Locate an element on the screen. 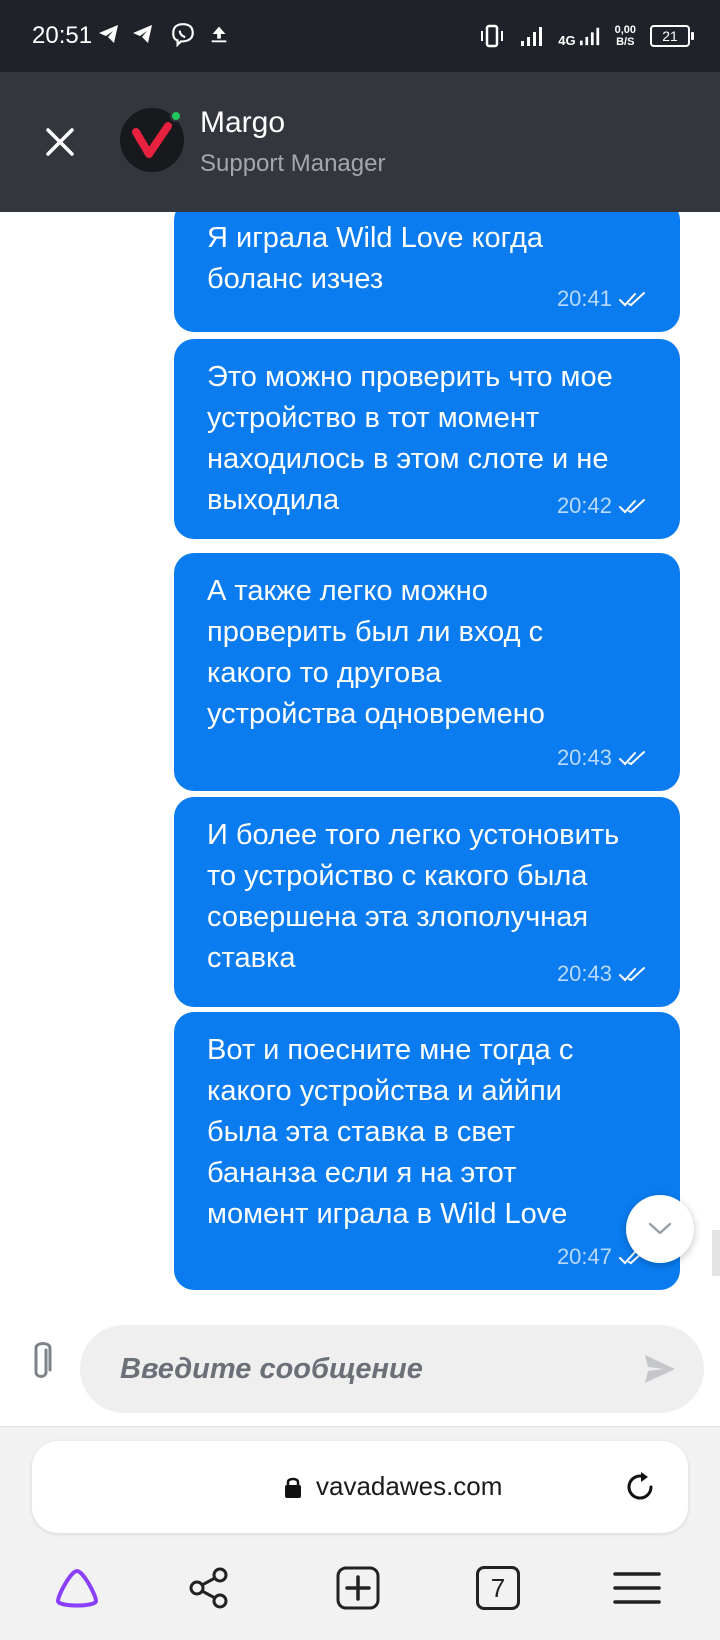 The image size is (720, 1640). scroll-to-bottom-button is located at coordinates (660, 1229).